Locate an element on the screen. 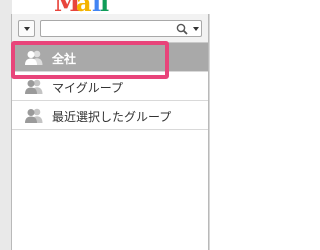 Image resolution: width=320 pixels, height=250 pixels. group-item-recent-groups: 最近選択したグループ is located at coordinates (110, 115).